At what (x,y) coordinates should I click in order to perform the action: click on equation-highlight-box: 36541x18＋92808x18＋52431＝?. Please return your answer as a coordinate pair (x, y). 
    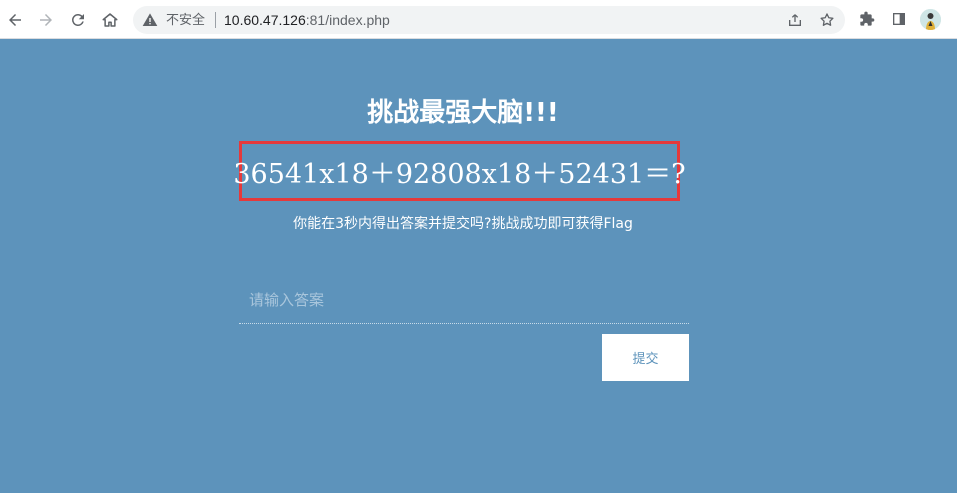
    Looking at the image, I should click on (459, 171).